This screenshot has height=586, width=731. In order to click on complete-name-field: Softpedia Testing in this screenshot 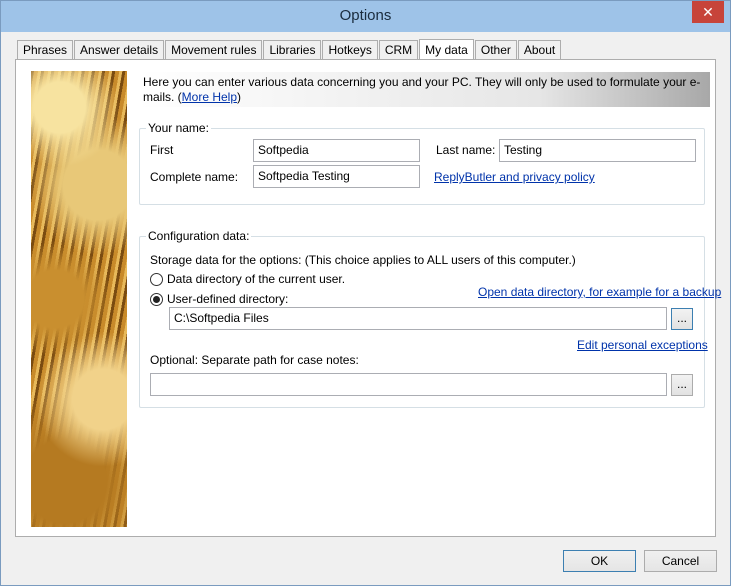, I will do `click(336, 176)`.